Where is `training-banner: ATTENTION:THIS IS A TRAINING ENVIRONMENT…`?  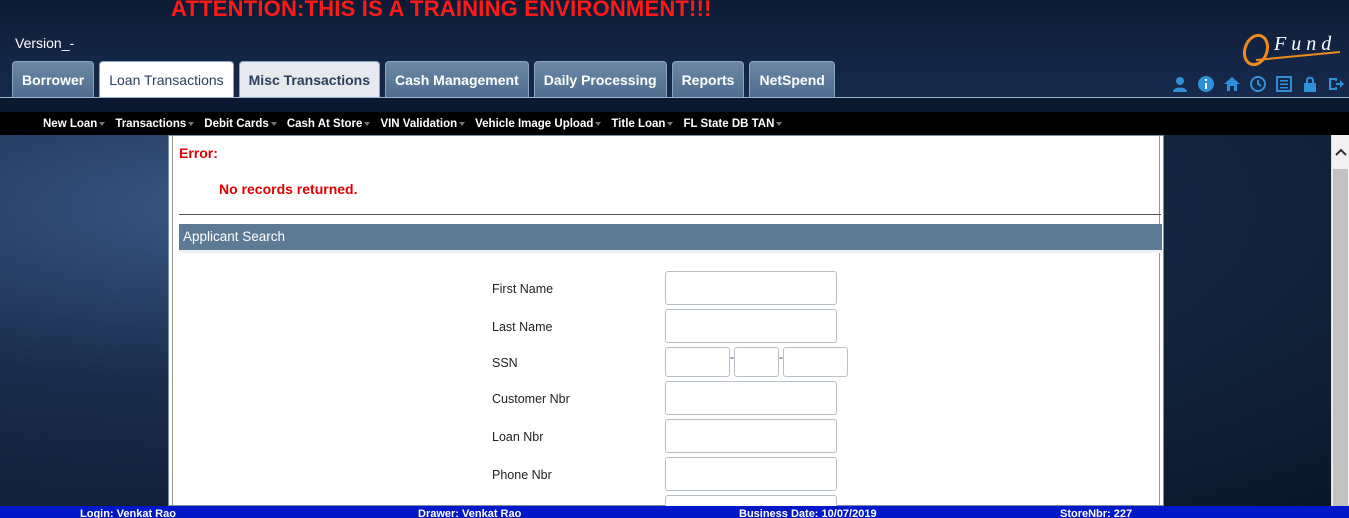
training-banner: ATTENTION:THIS IS A TRAINING ENVIRONMENT… is located at coordinates (441, 10).